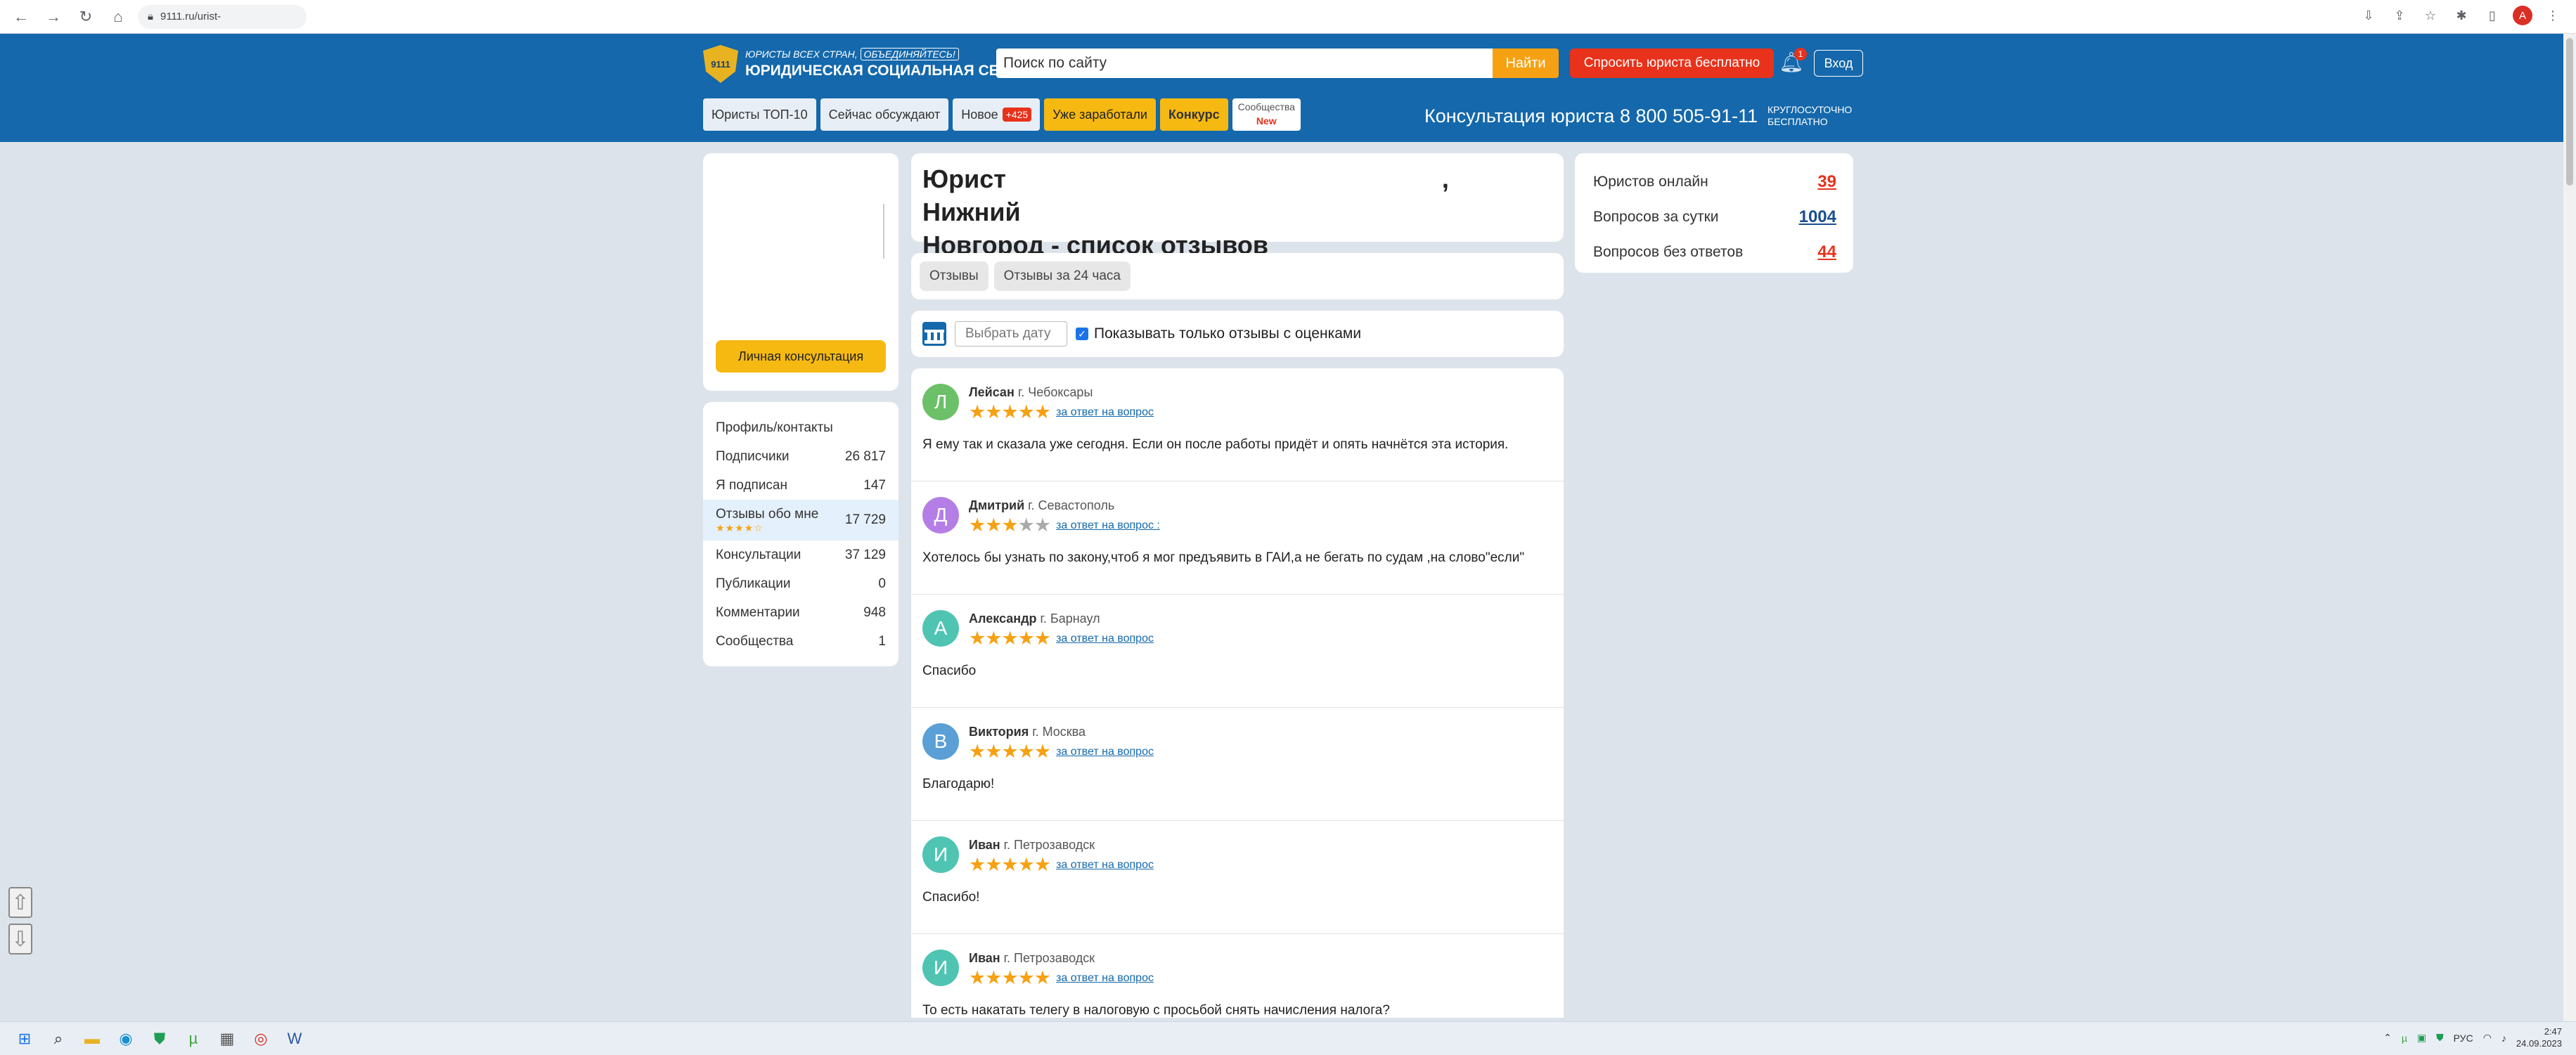 Image resolution: width=2576 pixels, height=1055 pixels. I want to click on logo-slogan-a: ЮРИСТЫ ВСЕХ СТРАН,, so click(801, 54).